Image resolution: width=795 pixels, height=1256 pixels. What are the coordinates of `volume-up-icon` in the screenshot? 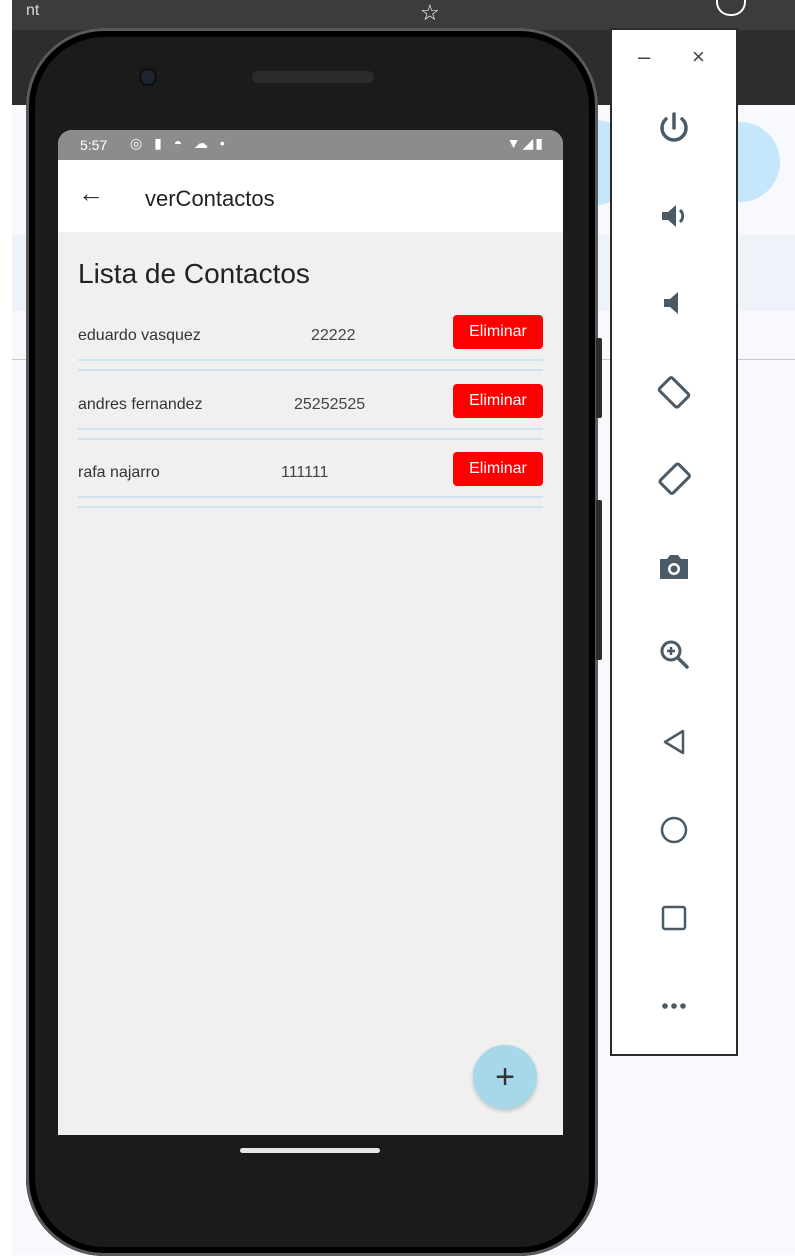 It's located at (674, 216).